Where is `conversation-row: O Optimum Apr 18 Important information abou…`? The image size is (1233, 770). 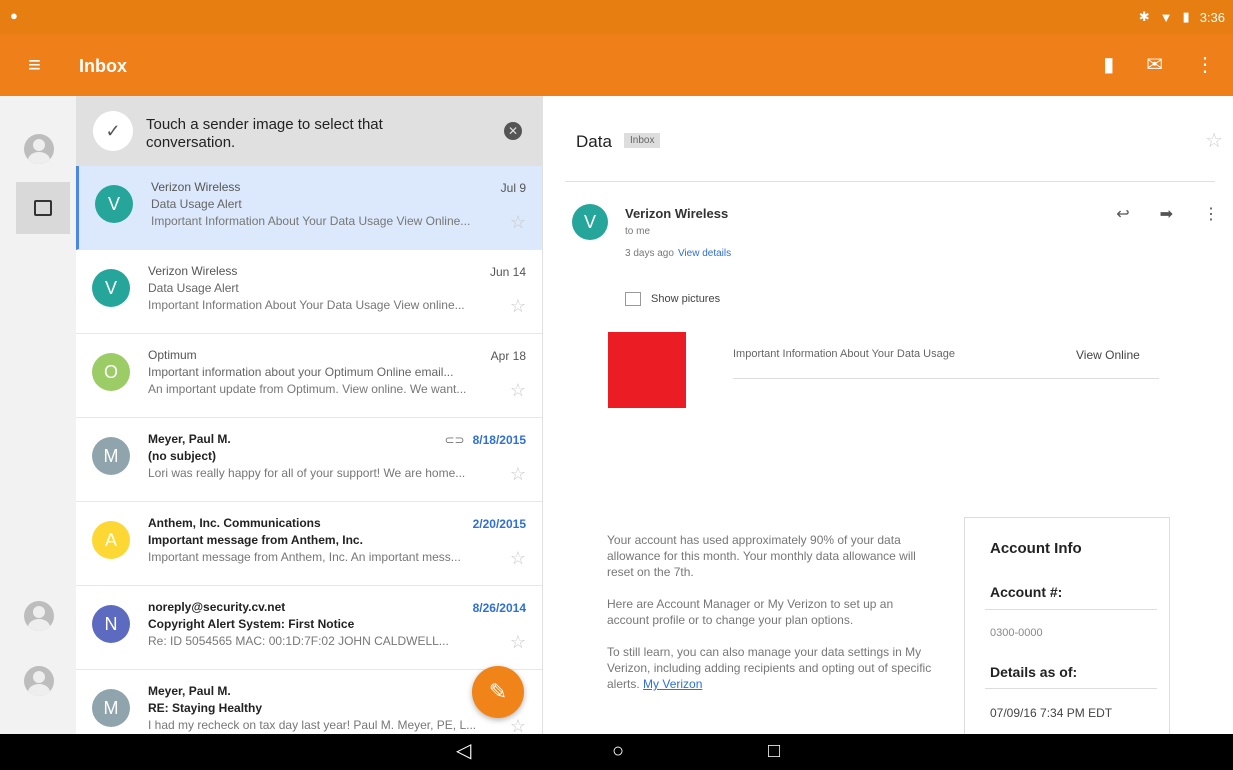
conversation-row: O Optimum Apr 18 Important information abou… is located at coordinates (309, 376).